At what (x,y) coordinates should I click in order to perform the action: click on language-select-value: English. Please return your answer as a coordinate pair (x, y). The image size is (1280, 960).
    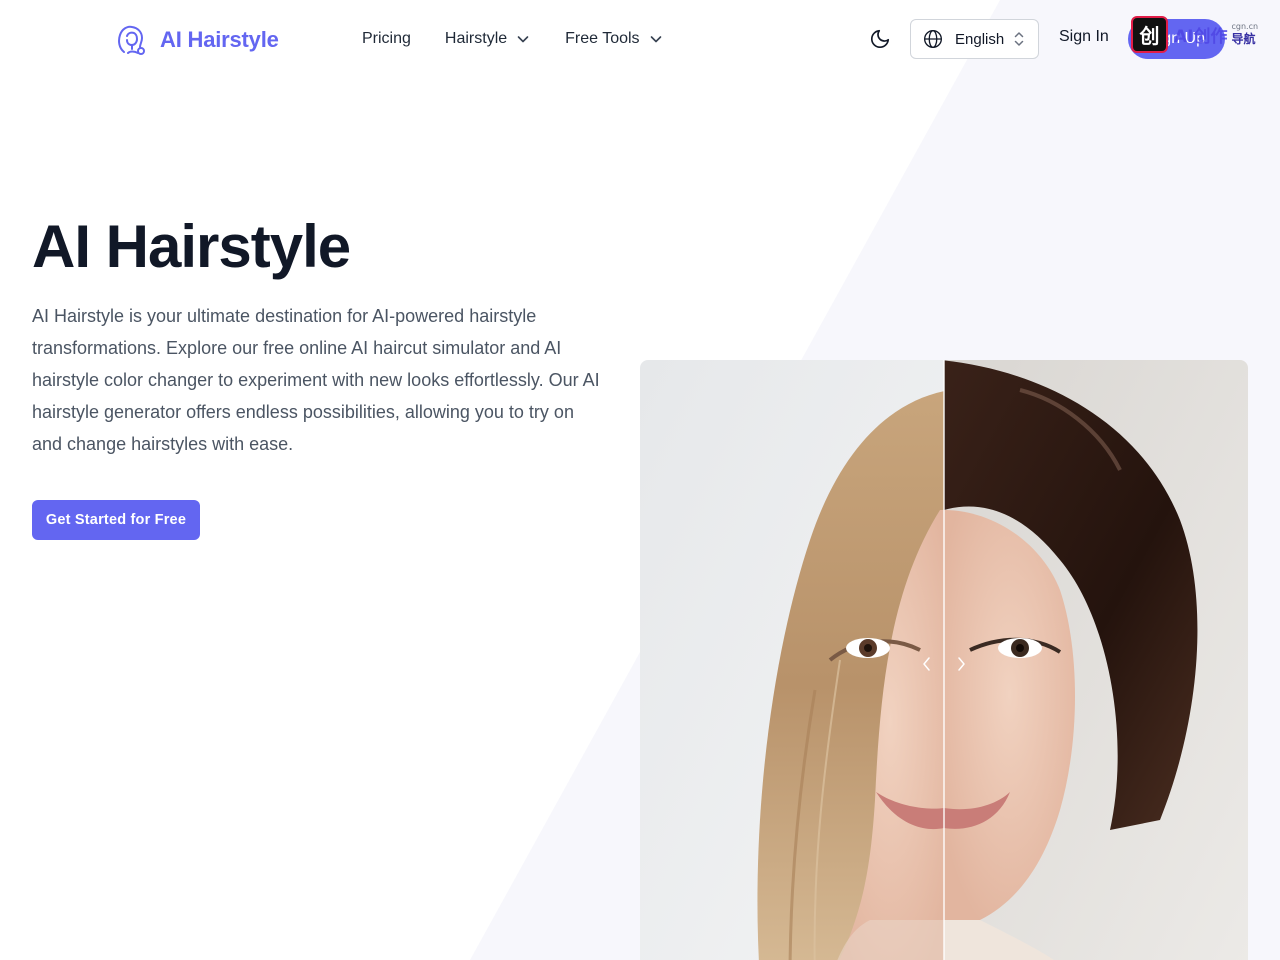
    Looking at the image, I should click on (980, 39).